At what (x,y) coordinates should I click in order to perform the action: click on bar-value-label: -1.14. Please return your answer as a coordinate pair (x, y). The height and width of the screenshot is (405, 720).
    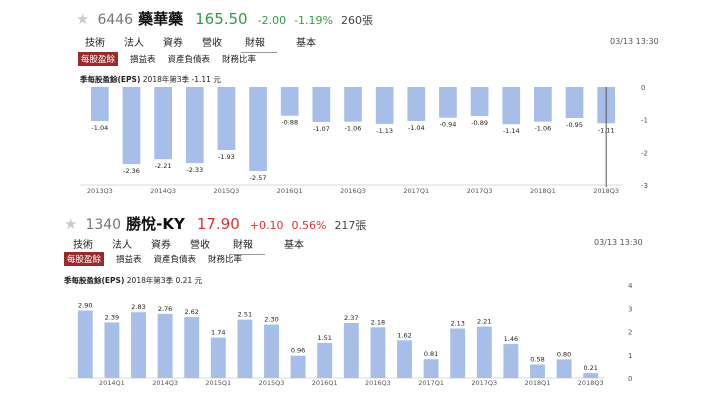
    Looking at the image, I should click on (511, 131).